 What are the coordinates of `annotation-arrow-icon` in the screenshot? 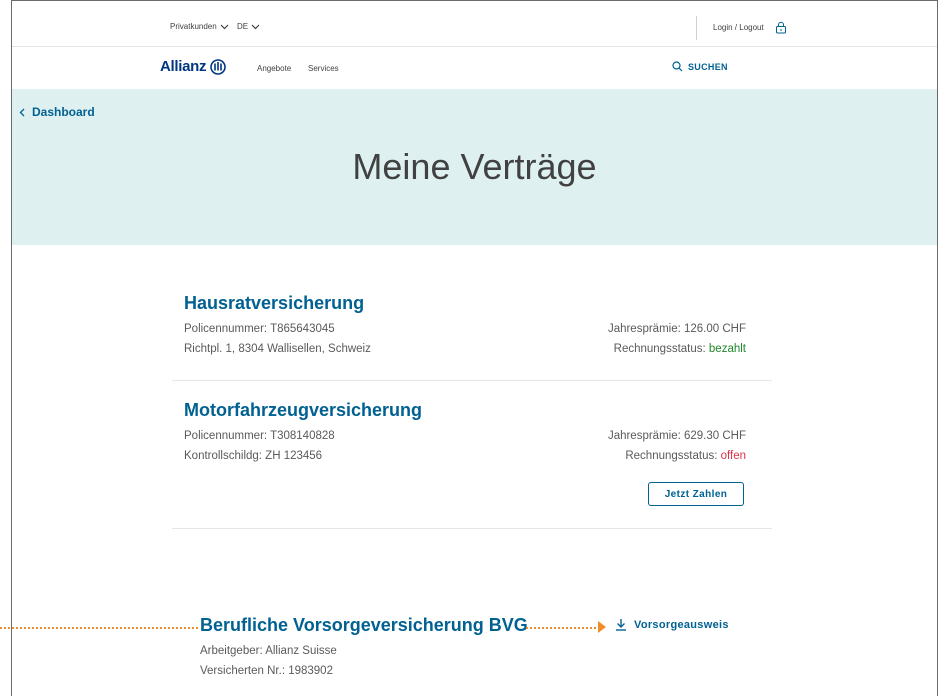 It's located at (602, 627).